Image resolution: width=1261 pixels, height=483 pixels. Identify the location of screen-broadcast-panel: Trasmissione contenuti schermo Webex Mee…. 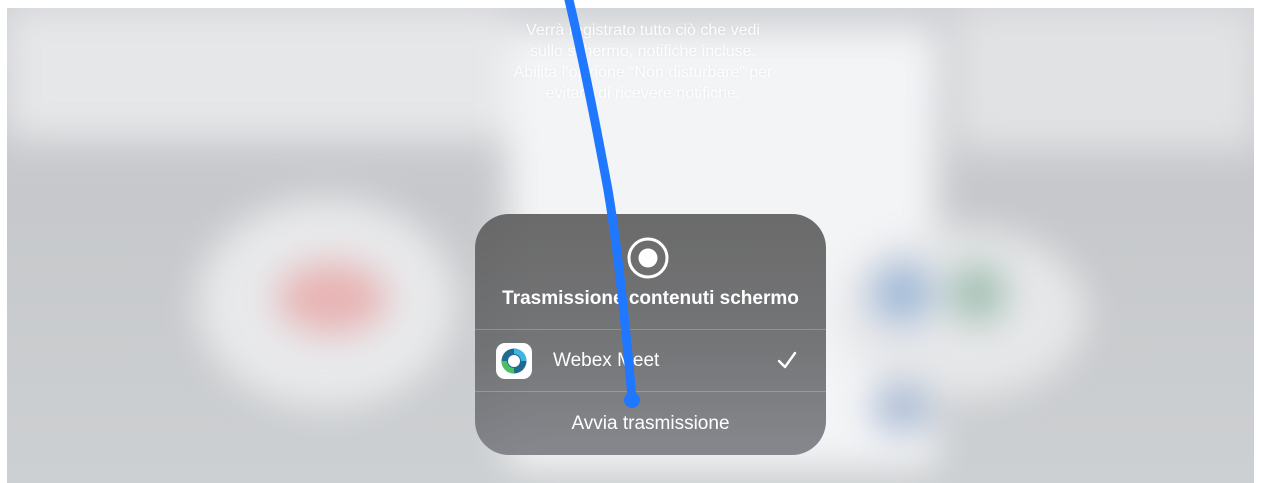
(650, 334).